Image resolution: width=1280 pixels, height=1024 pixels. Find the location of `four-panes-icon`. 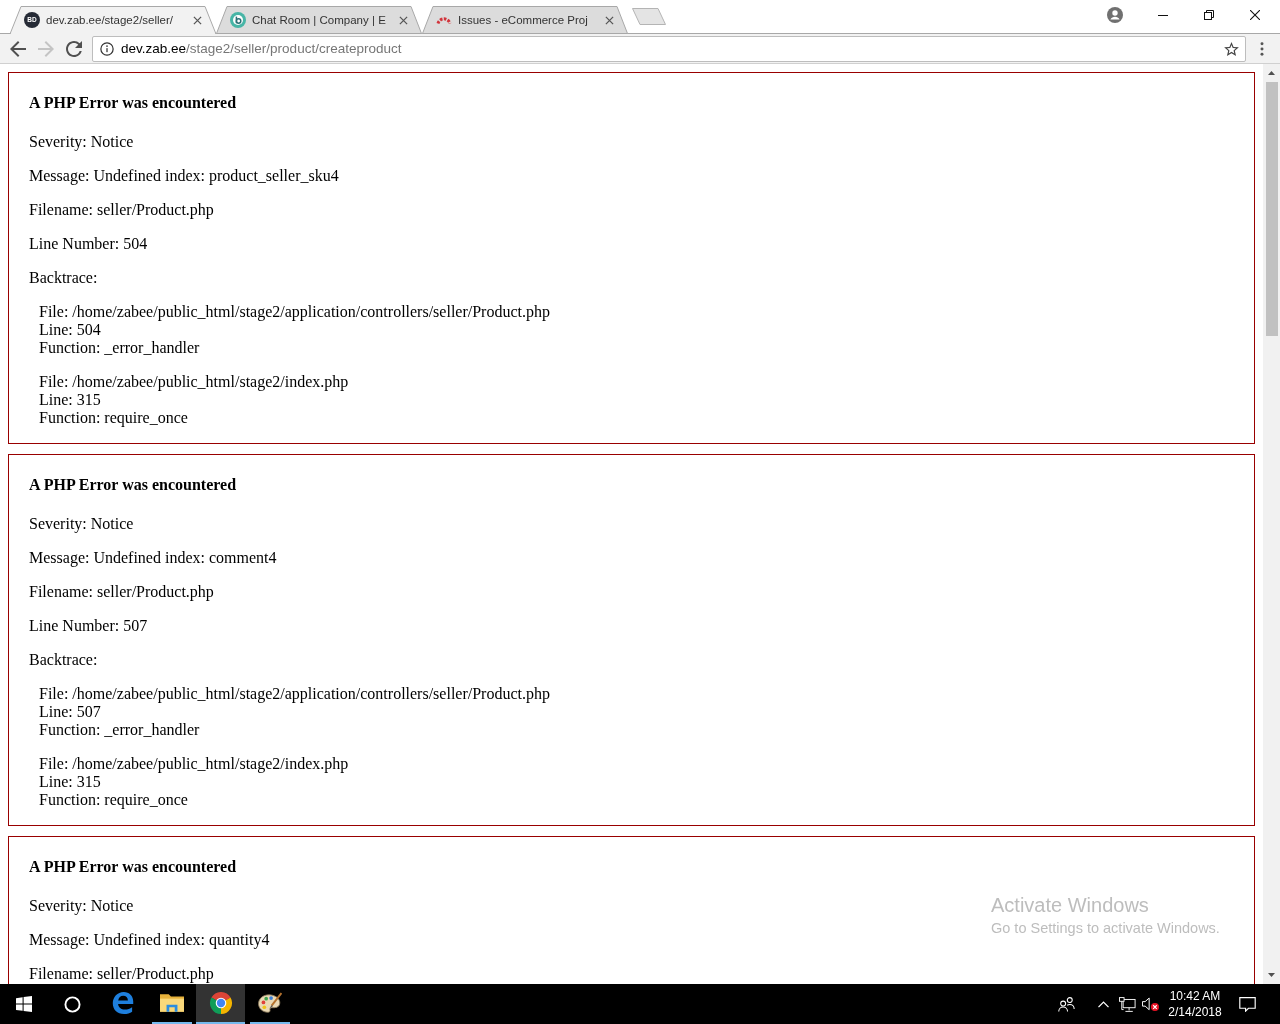

four-panes-icon is located at coordinates (24, 1004).